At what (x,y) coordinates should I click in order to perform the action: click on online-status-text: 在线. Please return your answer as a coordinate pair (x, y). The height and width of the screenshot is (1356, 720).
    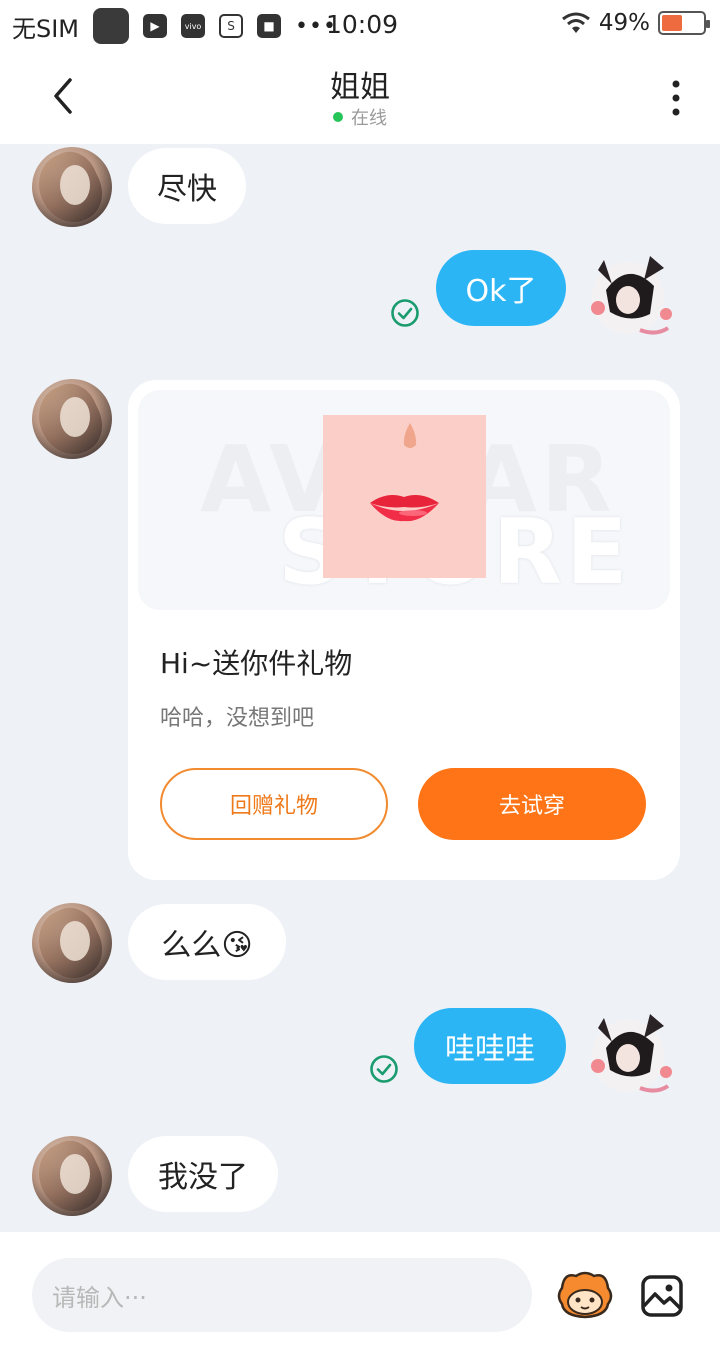
    Looking at the image, I should click on (369, 118).